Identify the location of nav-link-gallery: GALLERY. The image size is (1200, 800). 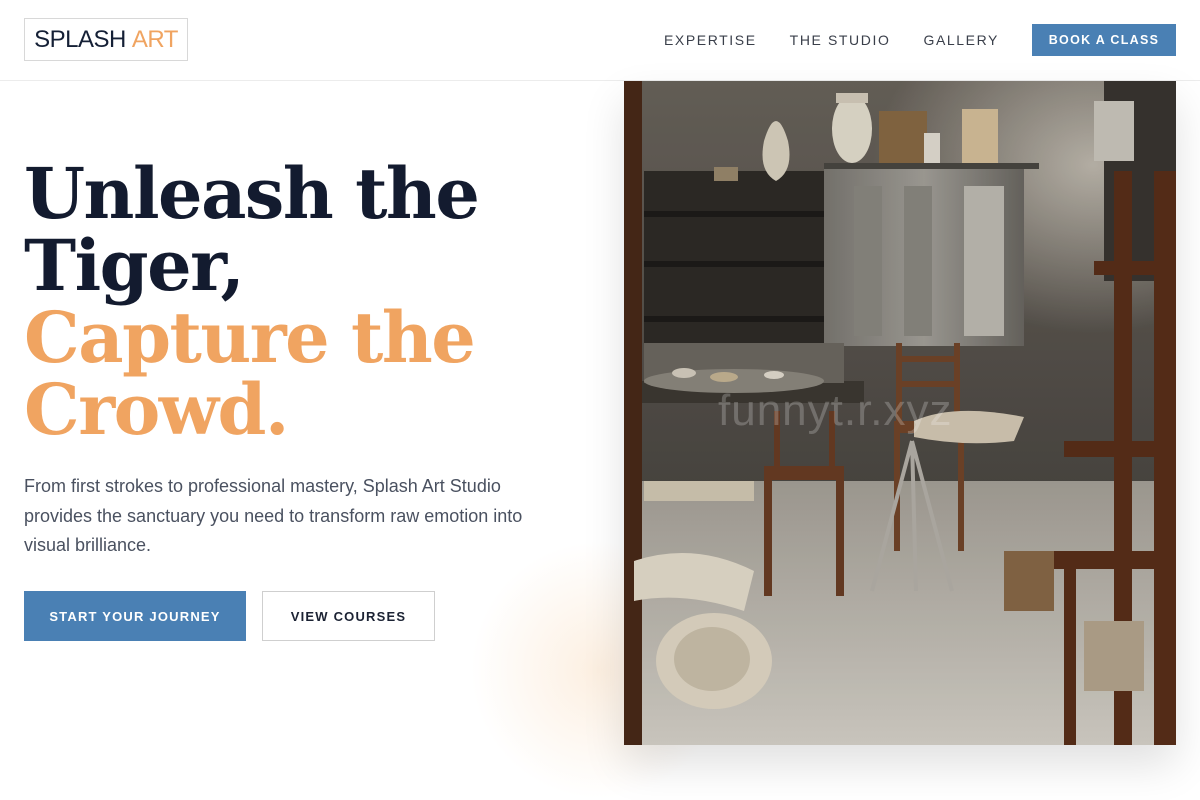
(961, 40).